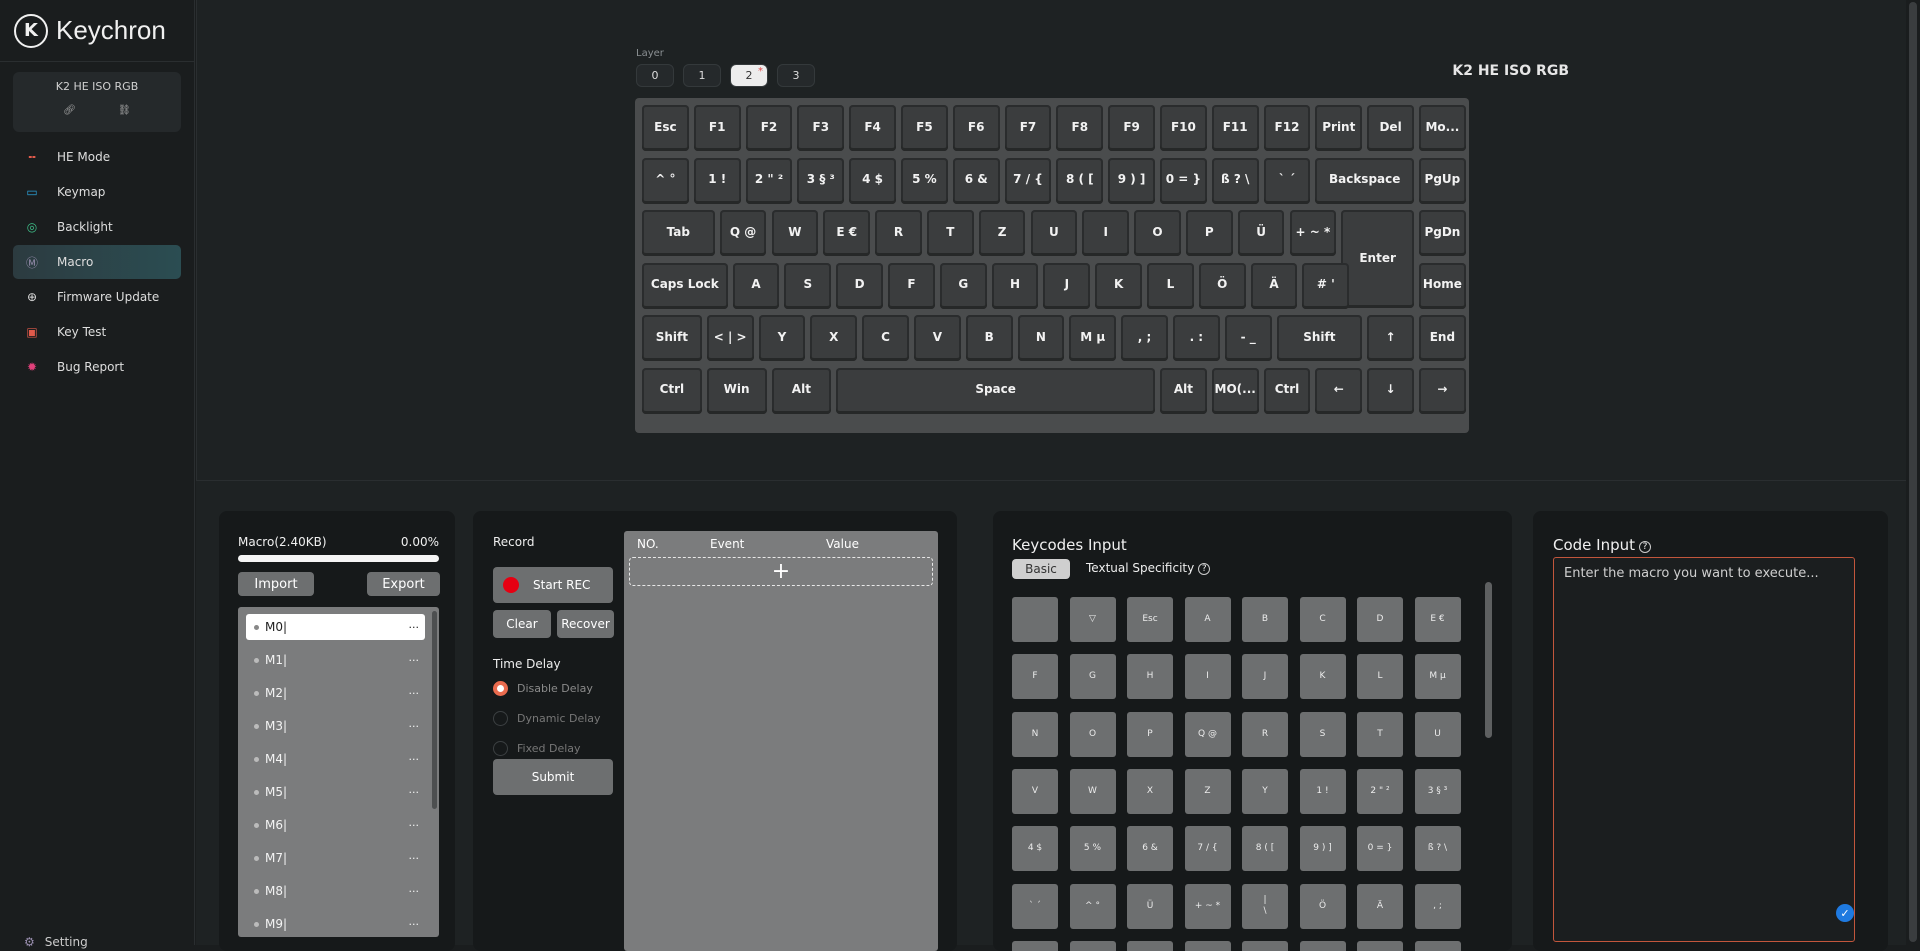  I want to click on key-0: 0 = }, so click(1183, 180).